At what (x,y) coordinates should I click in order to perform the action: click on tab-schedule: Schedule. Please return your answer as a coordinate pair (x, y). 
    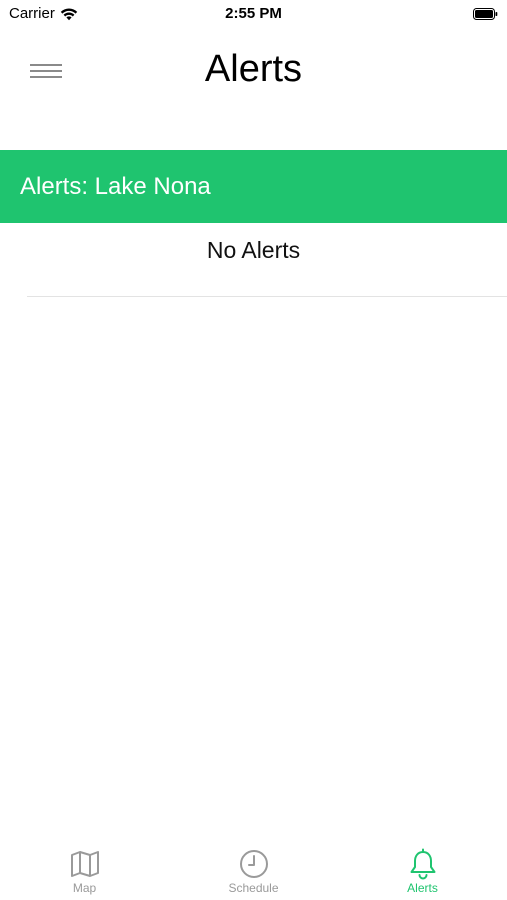
    Looking at the image, I should click on (253, 869).